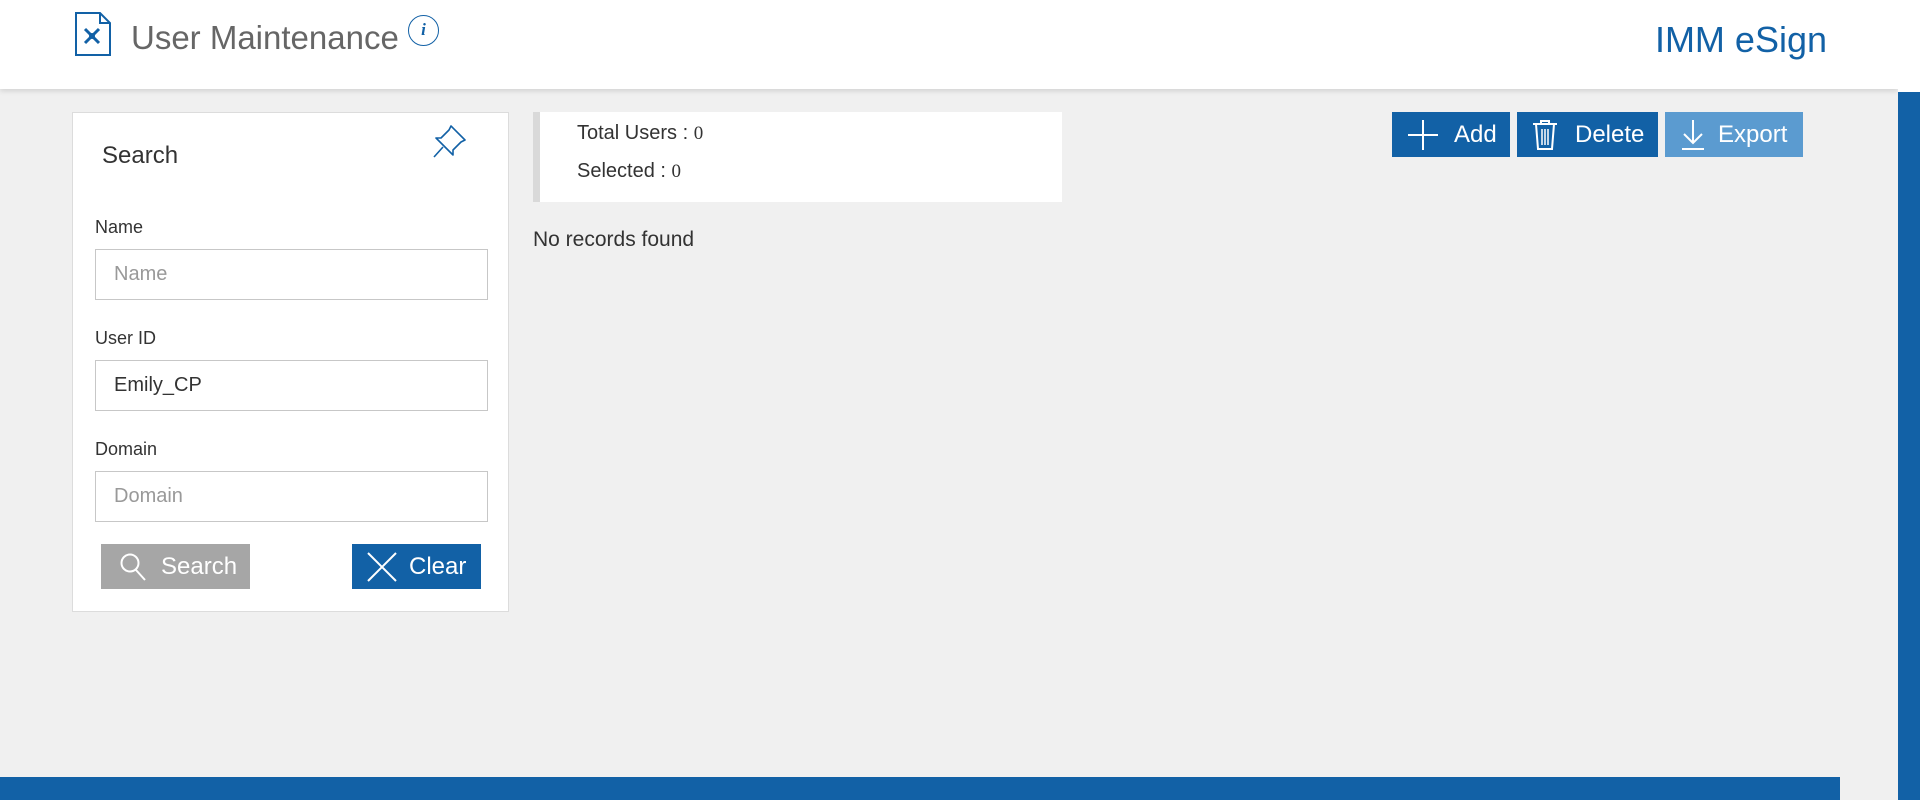  What do you see at coordinates (614, 239) in the screenshot?
I see `no-records-message: No records found` at bounding box center [614, 239].